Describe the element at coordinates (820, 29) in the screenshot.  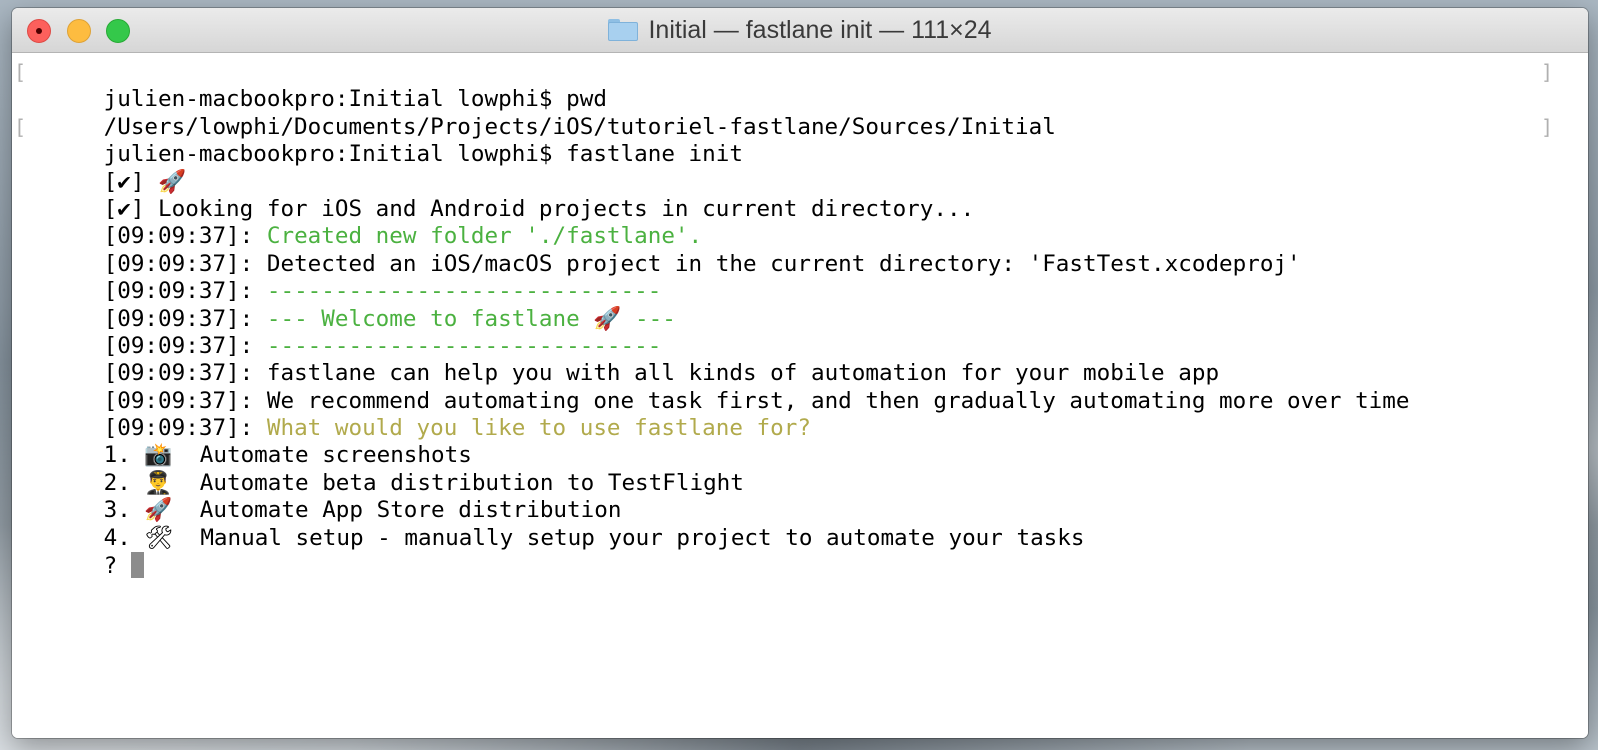
I see `window-title: Initial — fastlane init — 111×24` at that location.